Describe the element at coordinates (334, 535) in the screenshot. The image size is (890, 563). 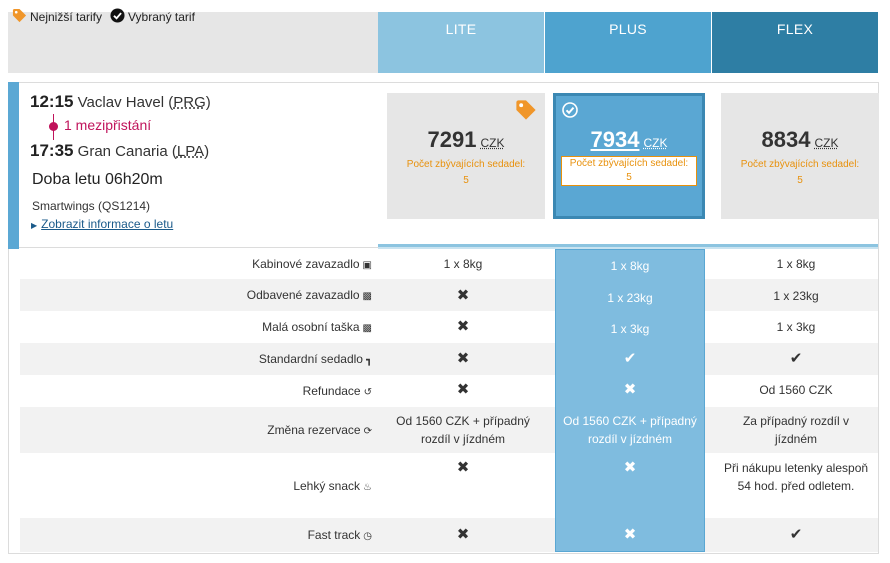
I see `feature-label-text: Fast track` at that location.